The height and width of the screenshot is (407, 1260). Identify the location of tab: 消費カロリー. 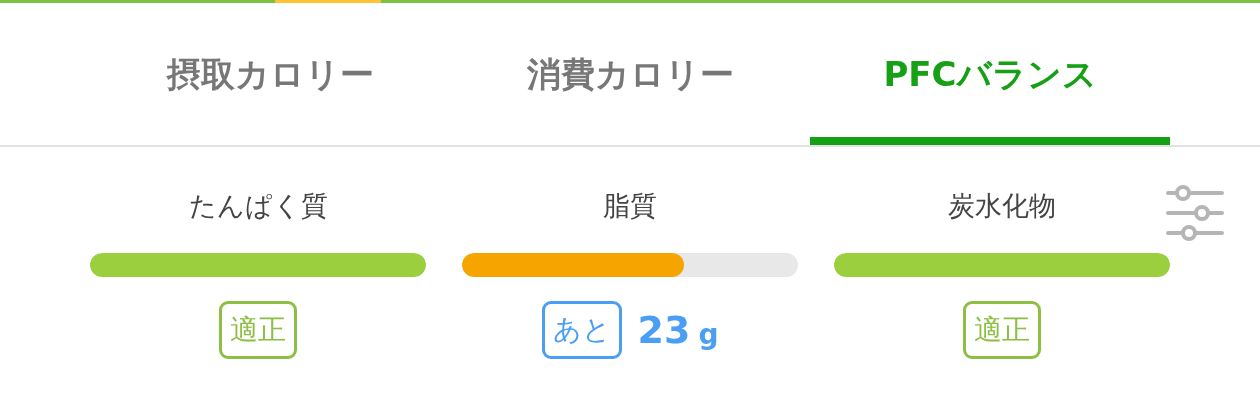
(630, 74).